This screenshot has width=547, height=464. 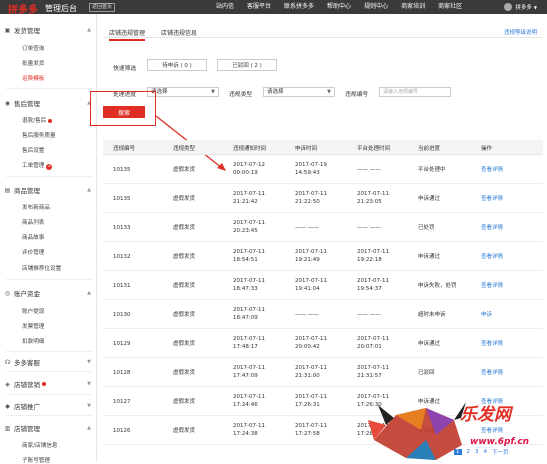 I want to click on table-cell: 10132, so click(x=122, y=257).